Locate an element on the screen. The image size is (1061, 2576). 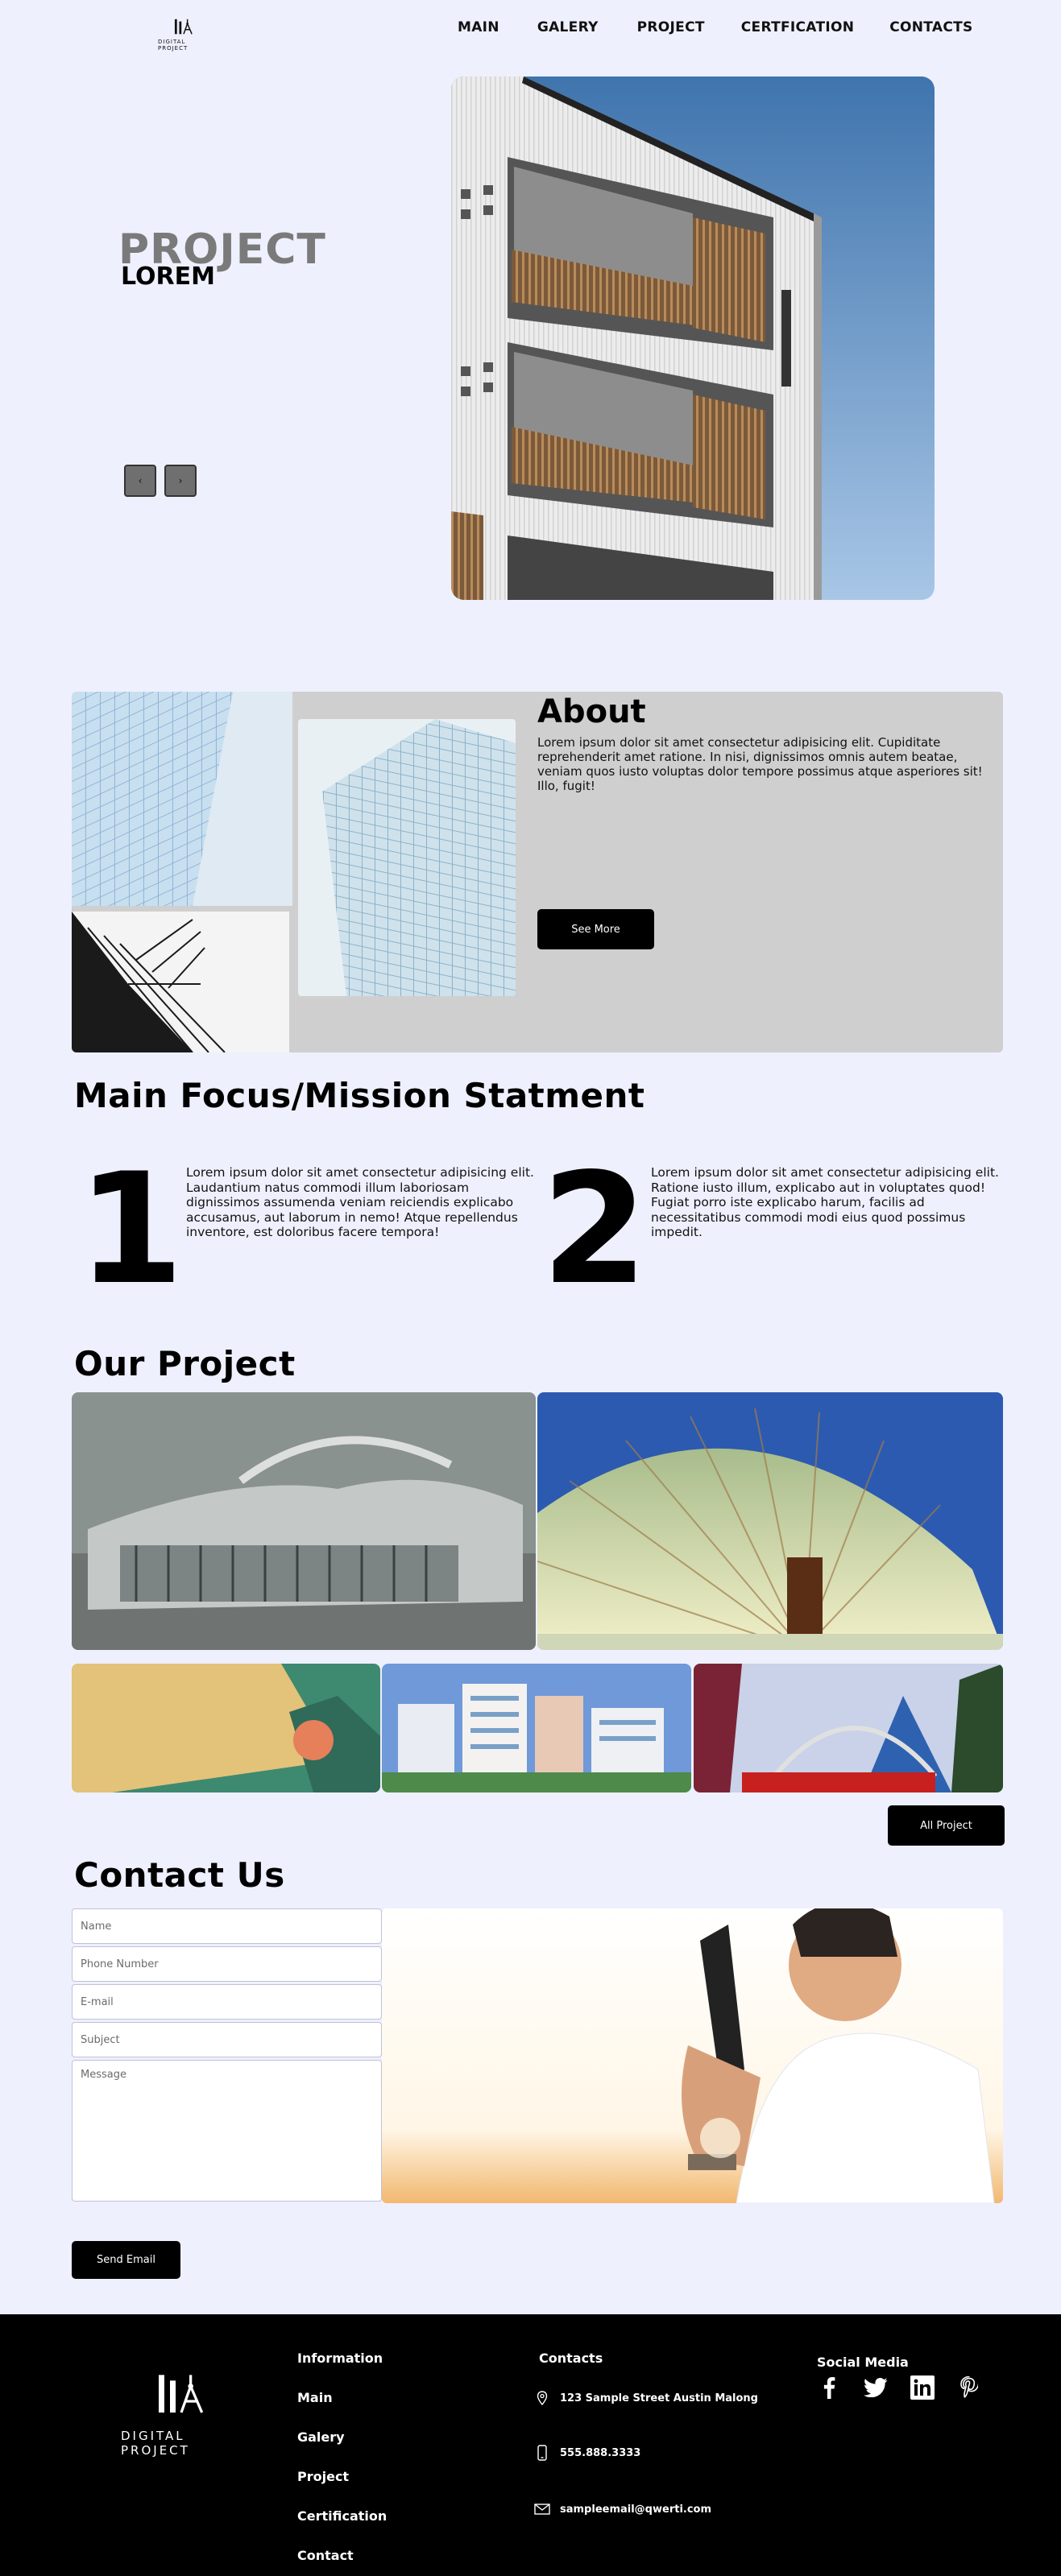
hero-next-button: › is located at coordinates (180, 481).